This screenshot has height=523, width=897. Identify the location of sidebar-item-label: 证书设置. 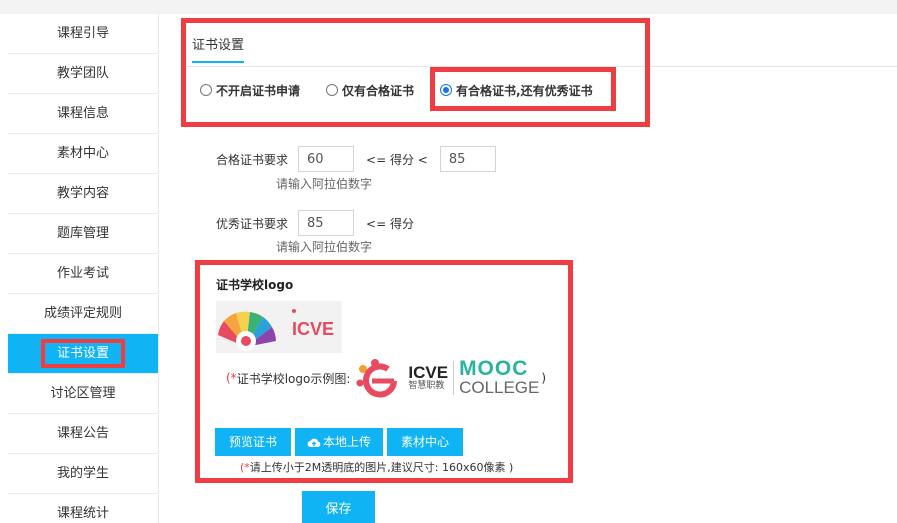
(83, 353).